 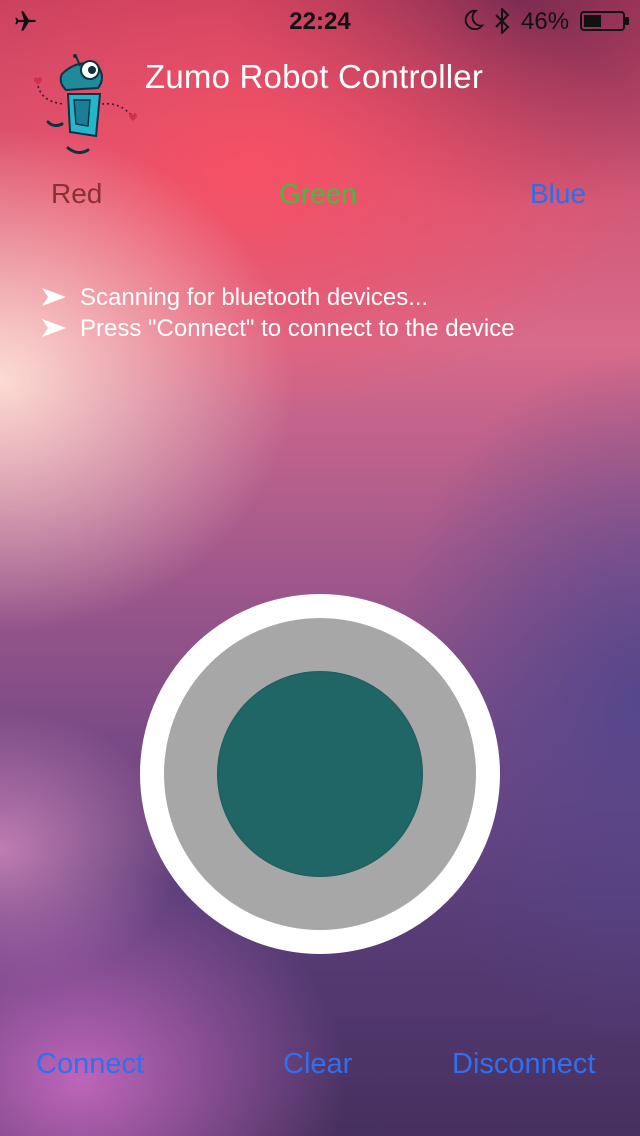 What do you see at coordinates (90, 1064) in the screenshot?
I see `connect-button: Connect` at bounding box center [90, 1064].